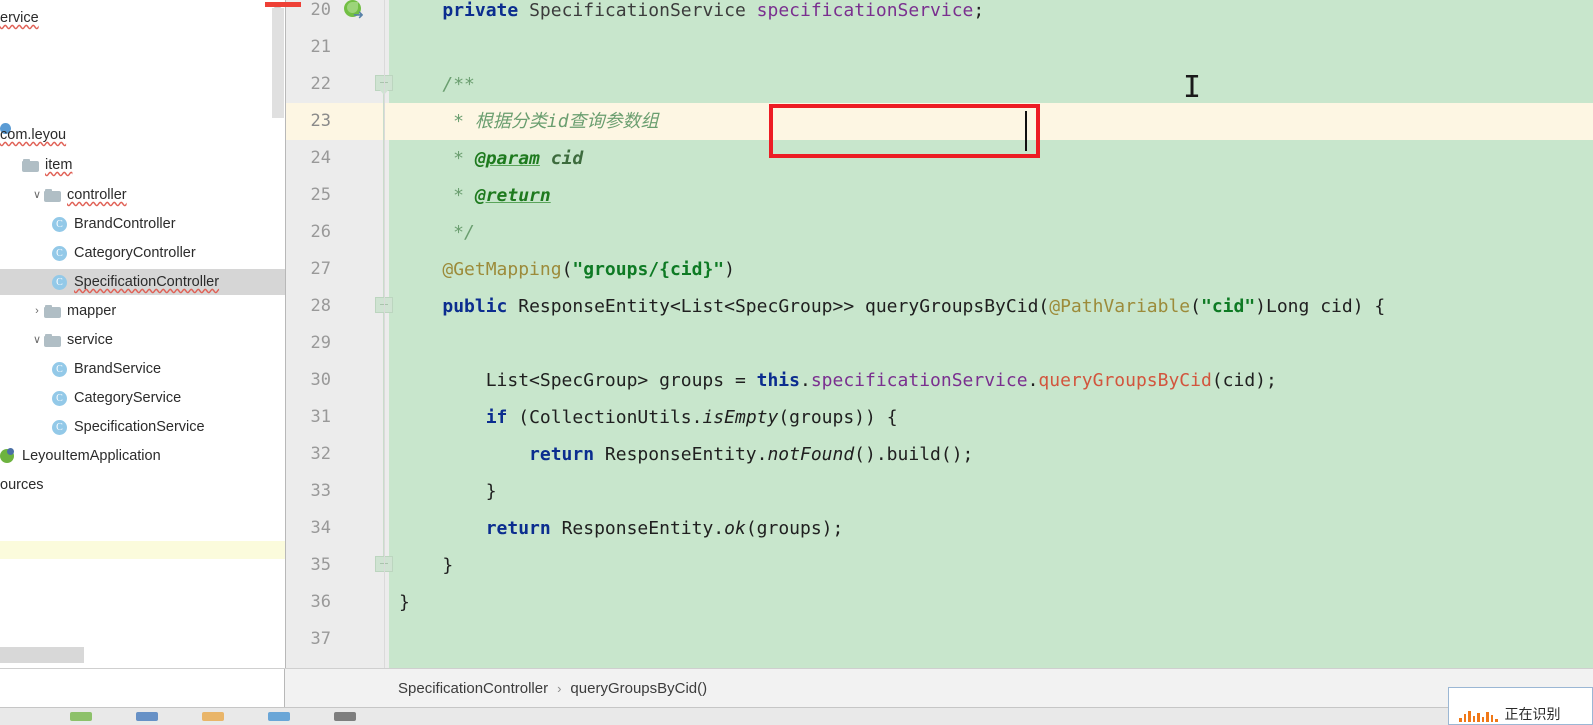  What do you see at coordinates (437, 232) in the screenshot?
I see `code-line-26: */` at bounding box center [437, 232].